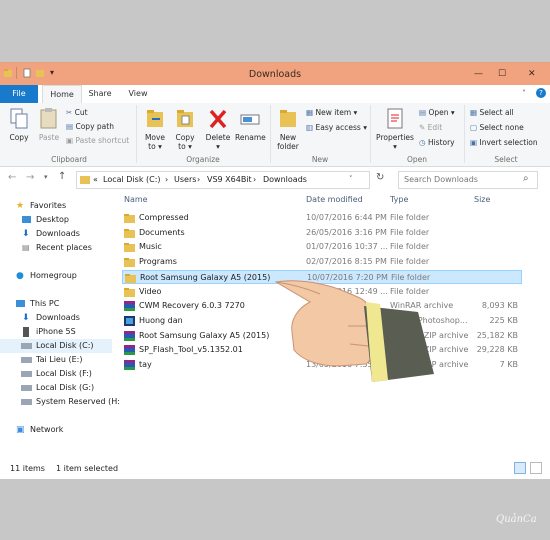 This screenshot has width=550, height=540. I want to click on move-to-button: Move to ▾, so click(155, 129).